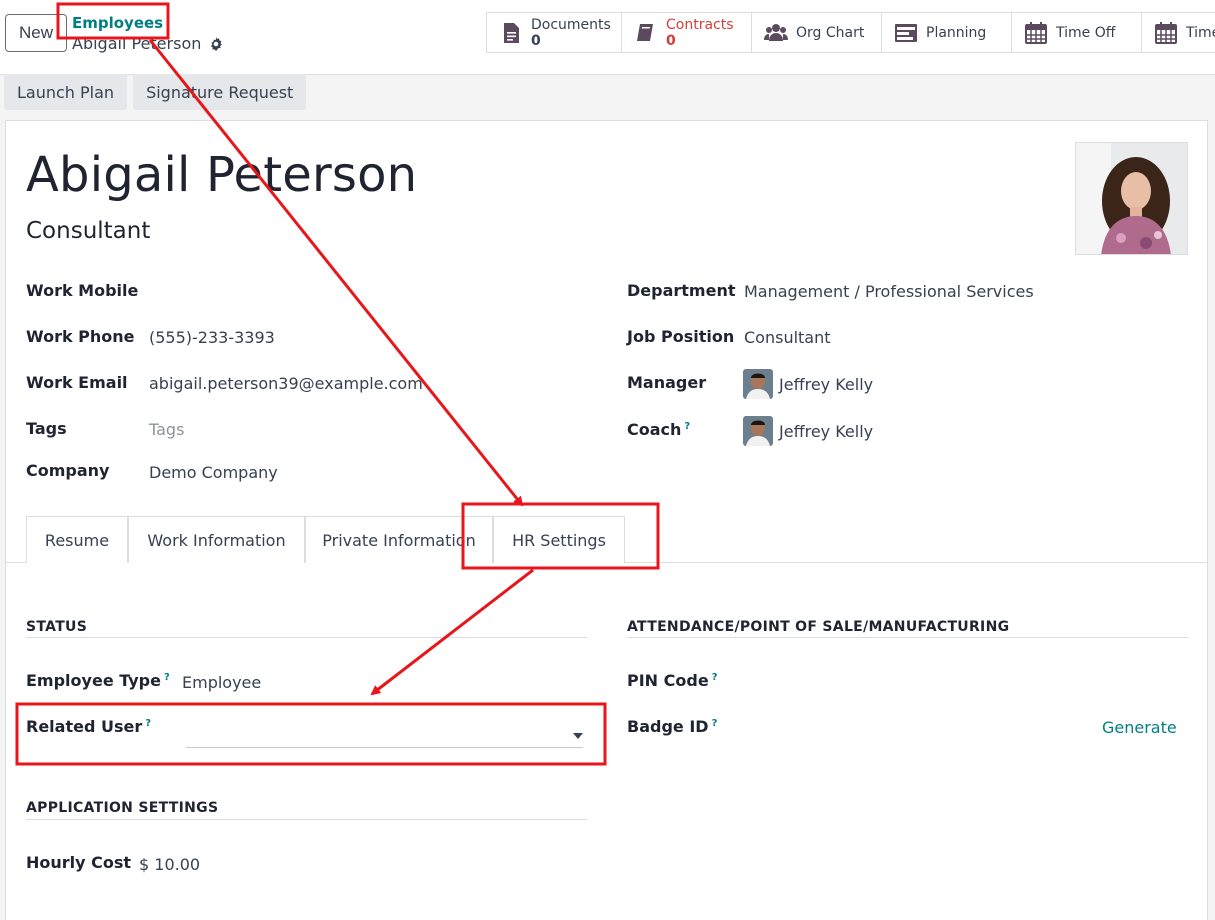 Image resolution: width=1215 pixels, height=920 pixels. I want to click on signature-request-button: Signature Request, so click(220, 92).